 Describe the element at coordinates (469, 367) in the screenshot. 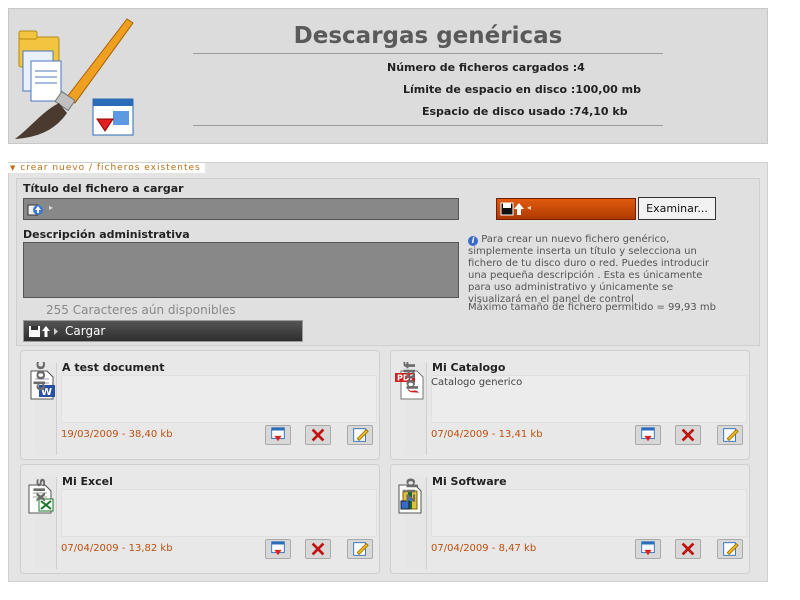

I see `file-name: Mi Catalogo` at that location.